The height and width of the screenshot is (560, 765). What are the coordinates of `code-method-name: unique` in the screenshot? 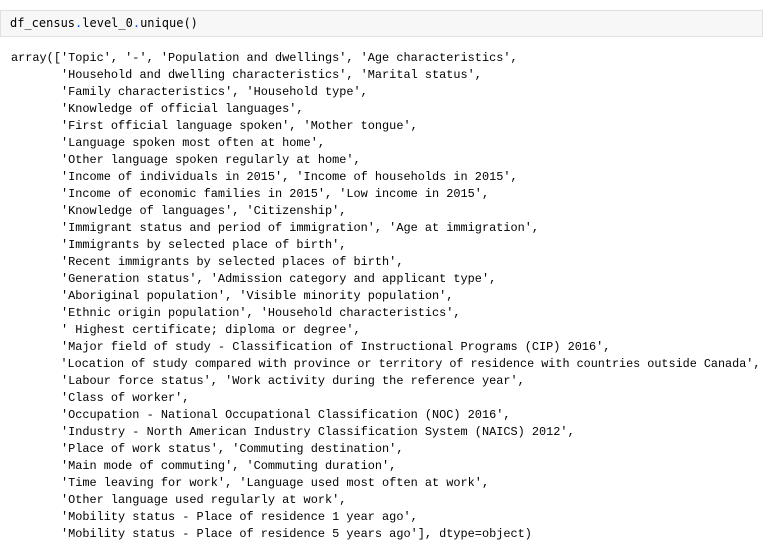 It's located at (162, 23).